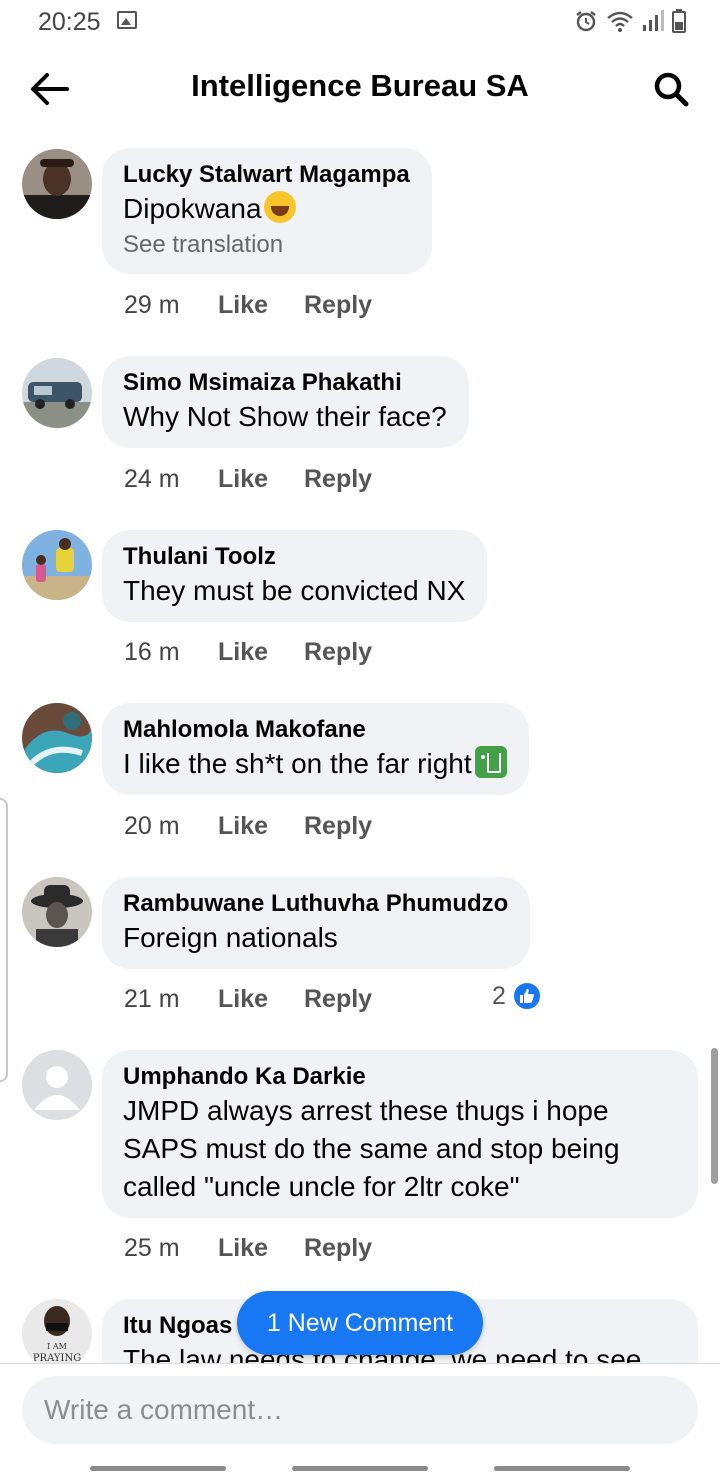  Describe the element at coordinates (152, 651) in the screenshot. I see `comment-time: 16 m` at that location.